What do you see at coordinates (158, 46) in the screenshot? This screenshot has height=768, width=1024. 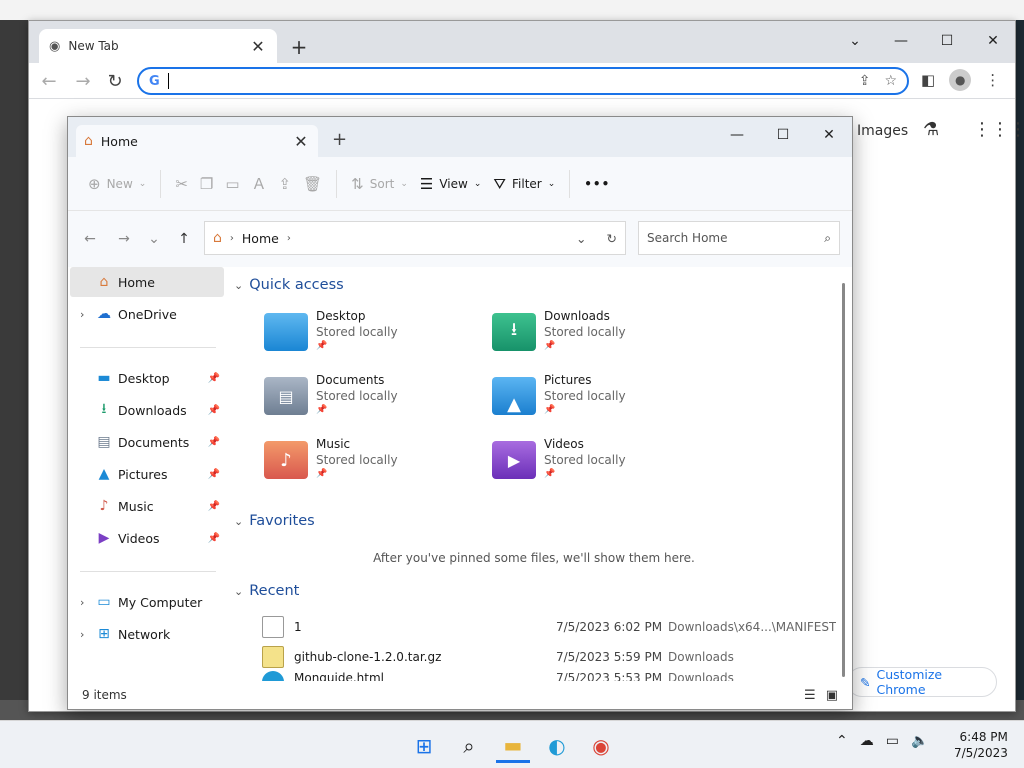 I see `chrome-tab-new-tab: ◉ New Tab ✕` at bounding box center [158, 46].